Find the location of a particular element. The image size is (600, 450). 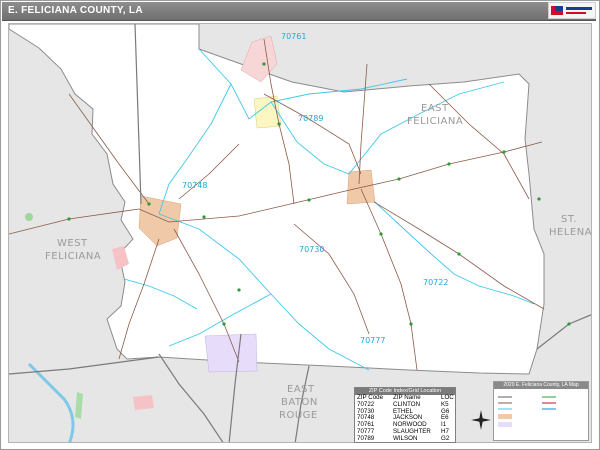

label-ebr-line2: BATON is located at coordinates (299, 402).